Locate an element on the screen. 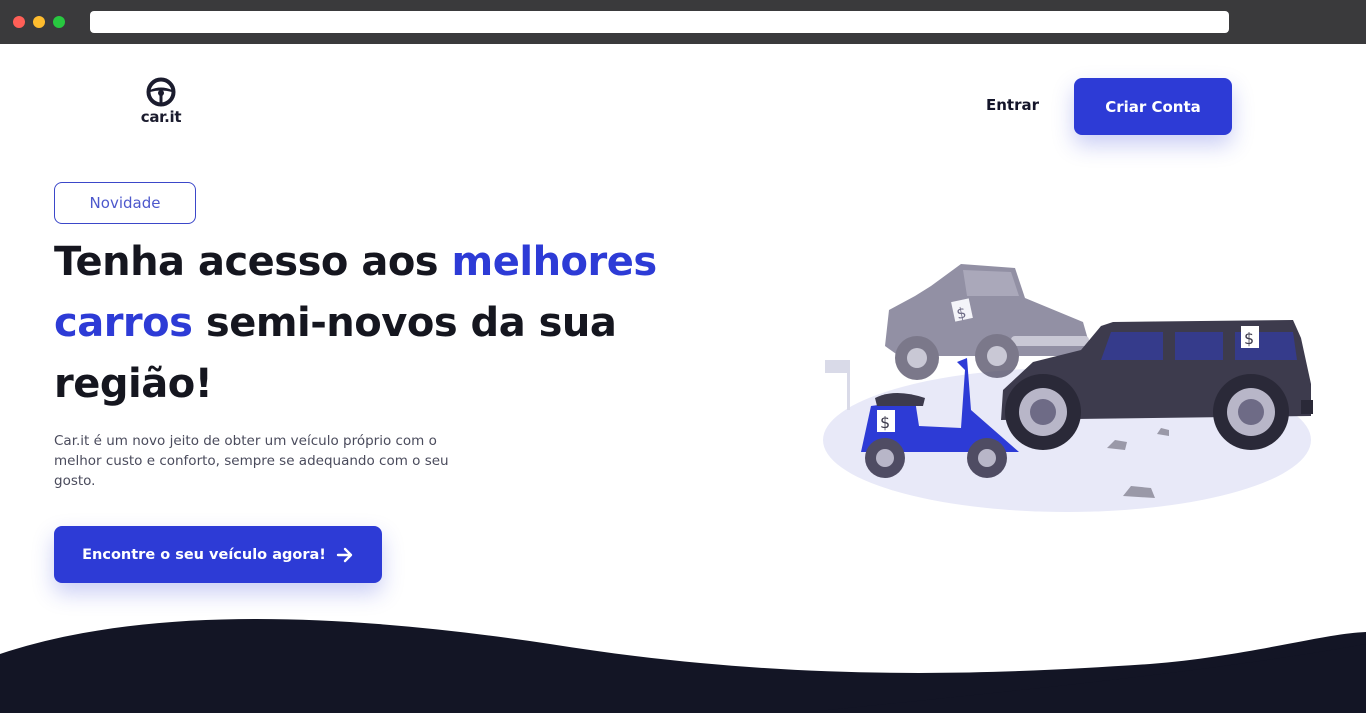  address-bar is located at coordinates (659, 22).